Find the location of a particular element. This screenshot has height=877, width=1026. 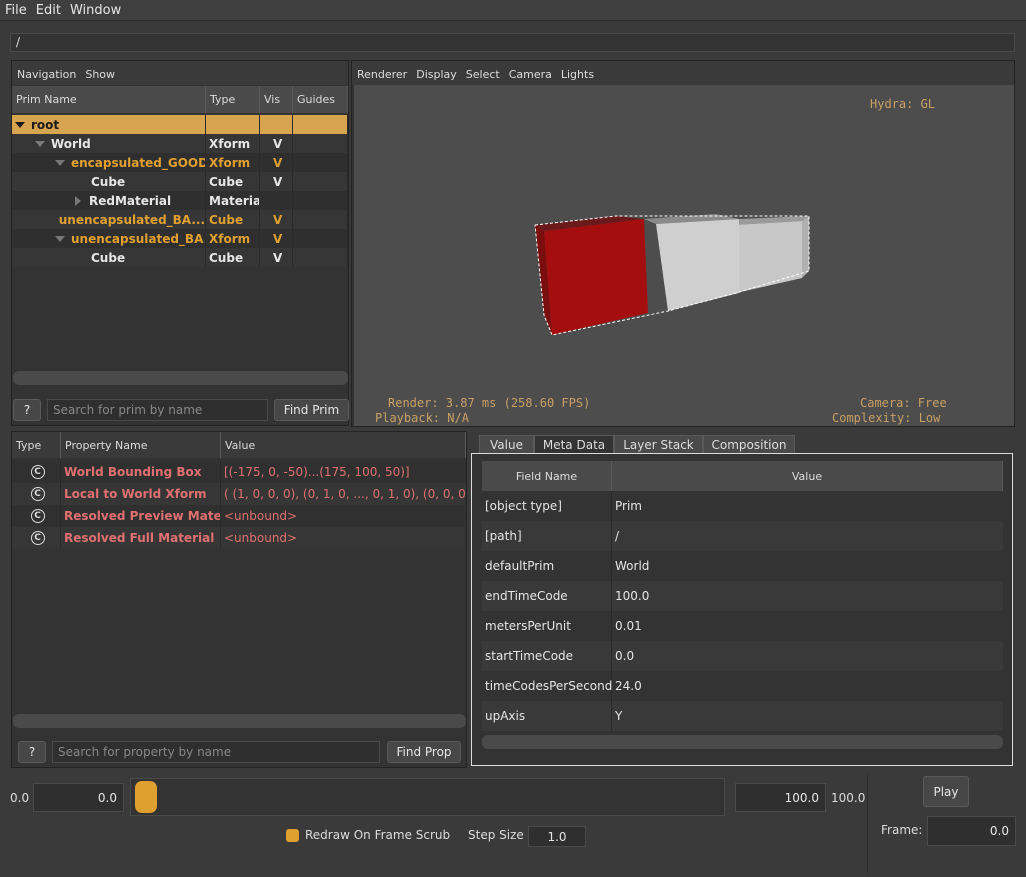

redraw-checkbox is located at coordinates (292, 835).